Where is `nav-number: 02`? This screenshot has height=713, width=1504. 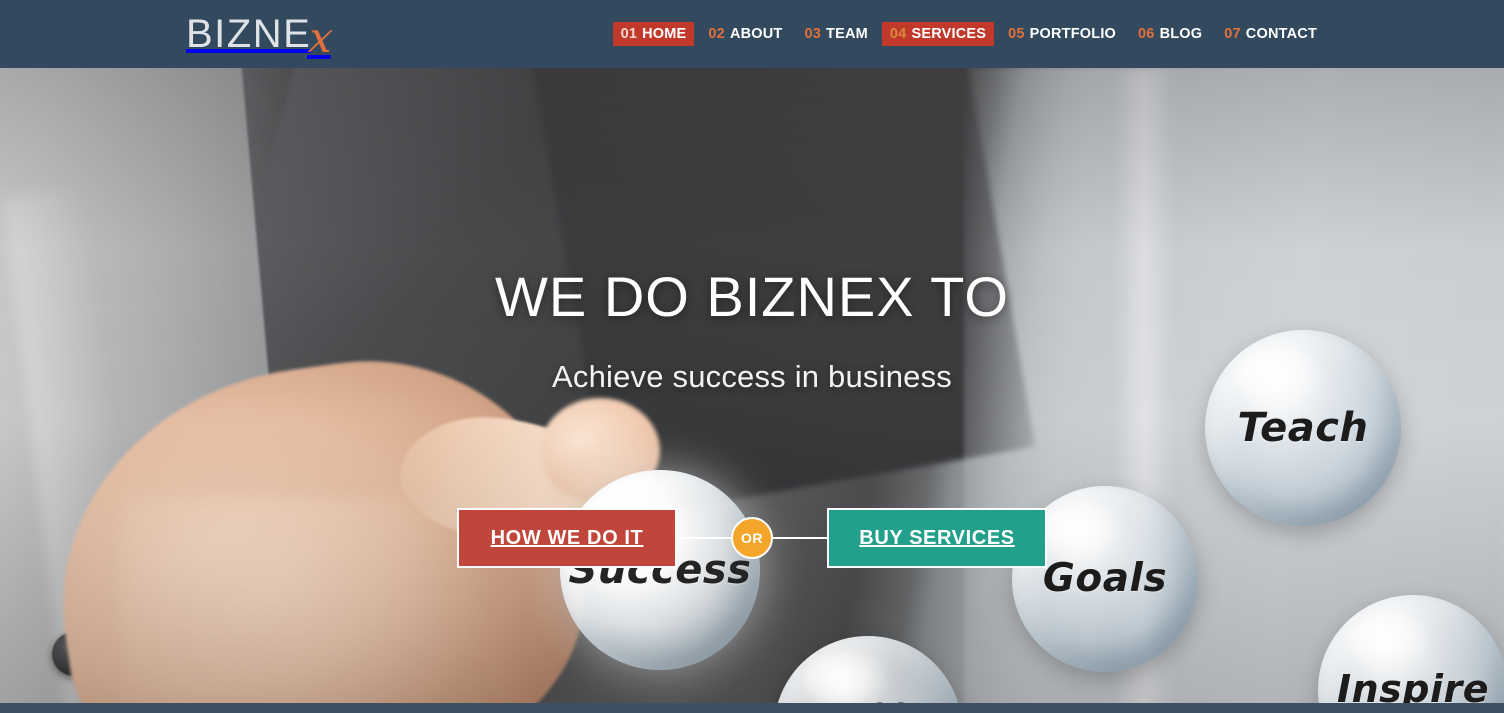
nav-number: 02 is located at coordinates (716, 33).